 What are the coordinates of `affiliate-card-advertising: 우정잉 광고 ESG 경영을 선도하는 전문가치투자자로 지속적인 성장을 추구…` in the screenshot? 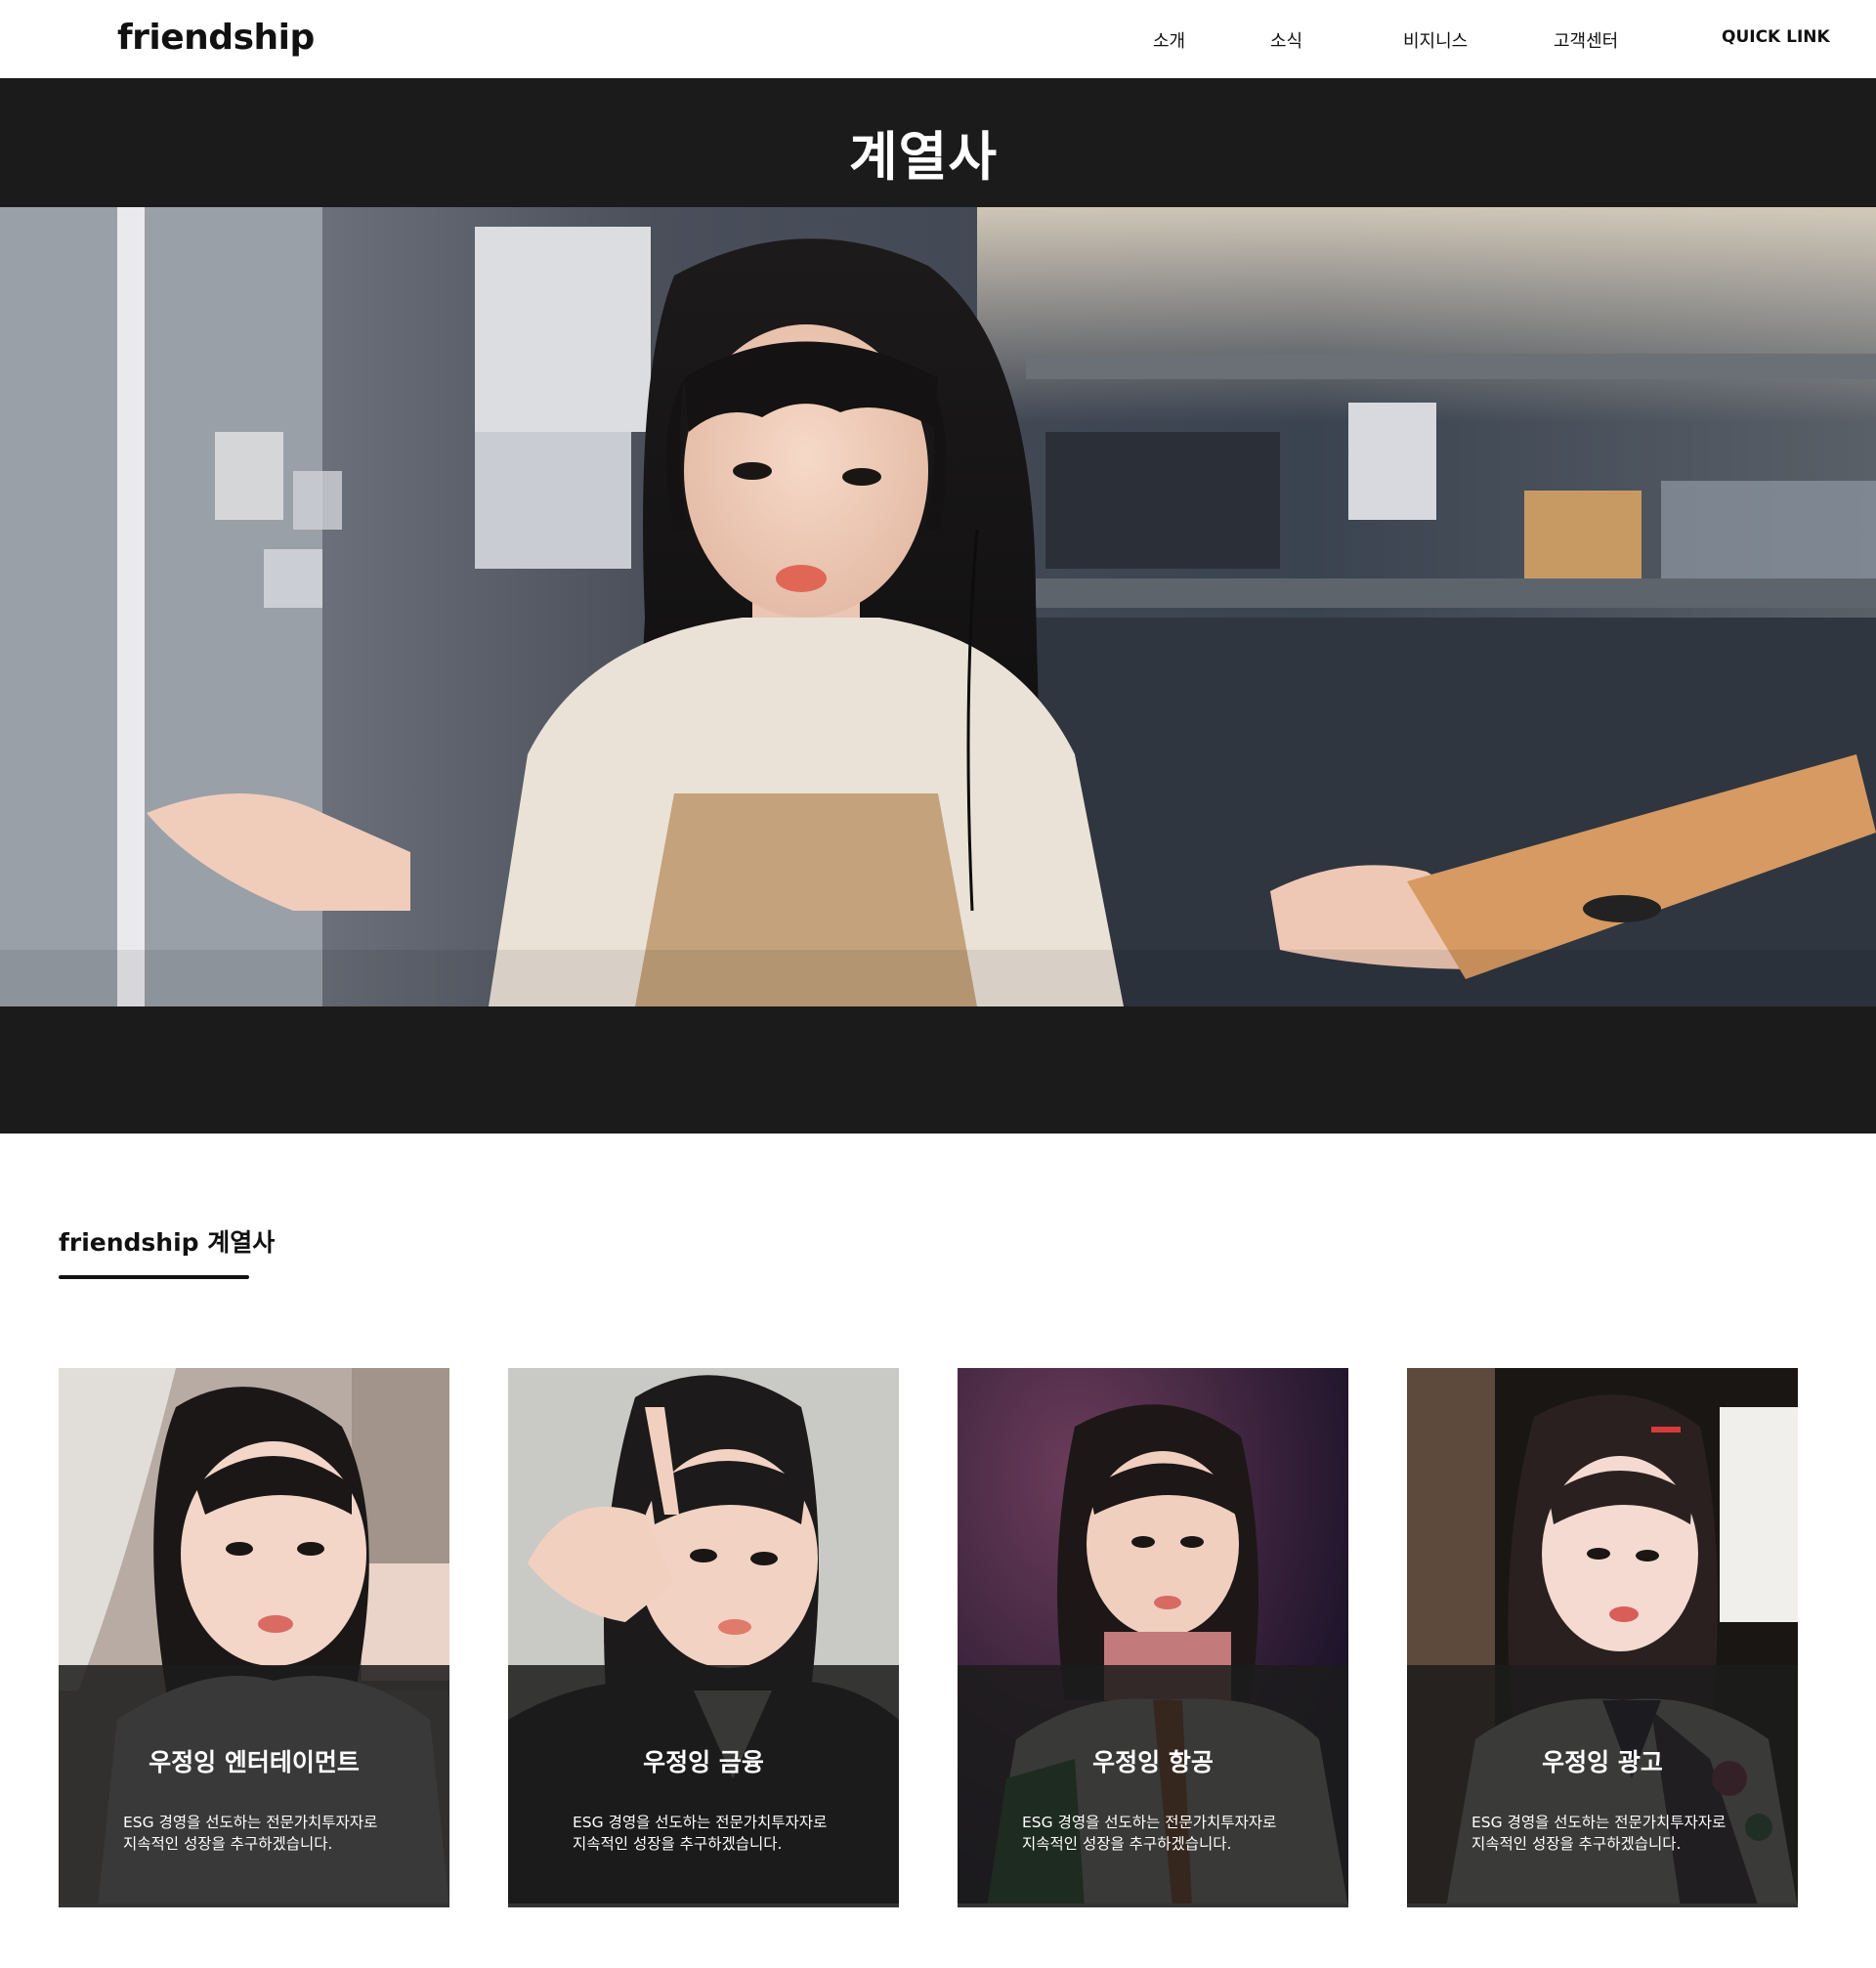 It's located at (1602, 1637).